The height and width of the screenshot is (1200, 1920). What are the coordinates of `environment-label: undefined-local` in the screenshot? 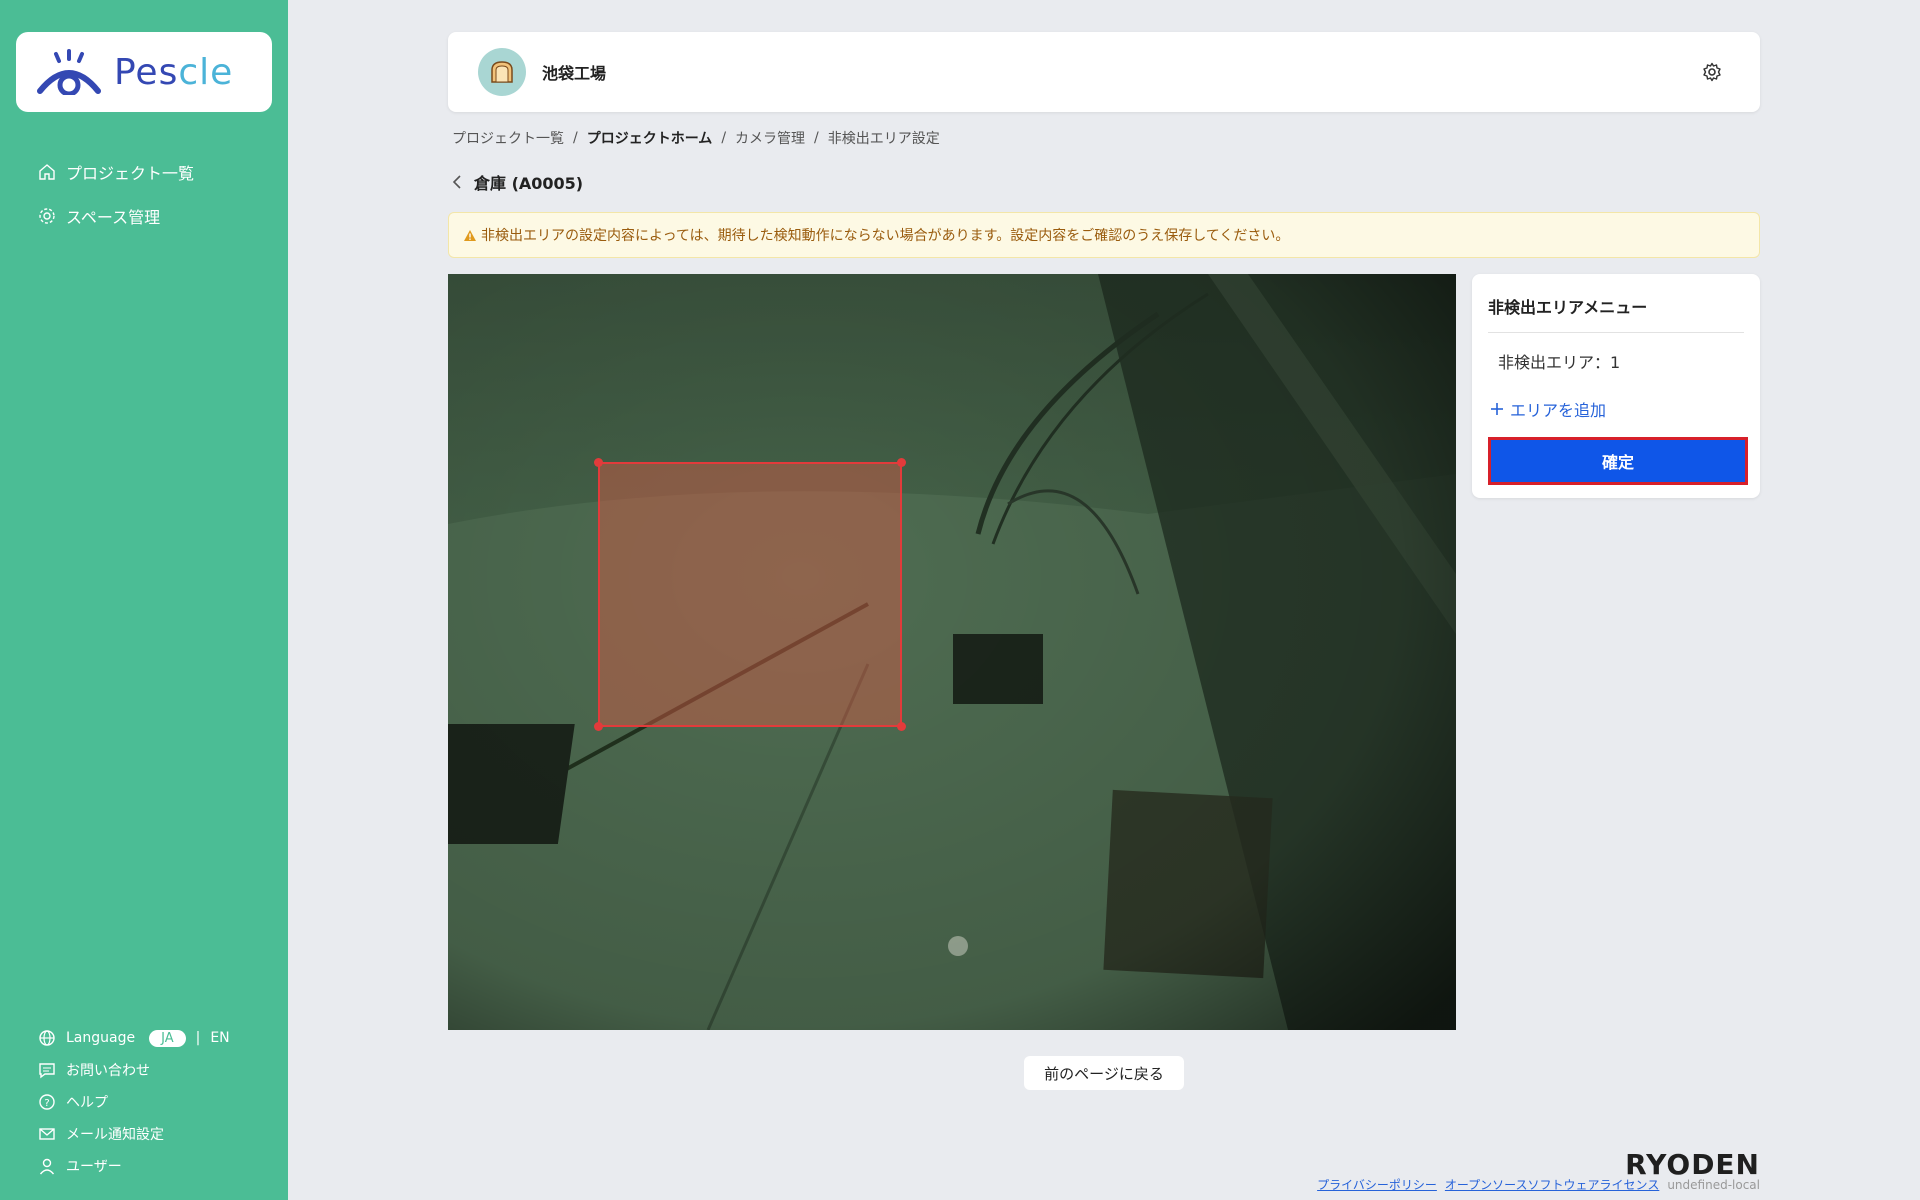 It's located at (1713, 1184).